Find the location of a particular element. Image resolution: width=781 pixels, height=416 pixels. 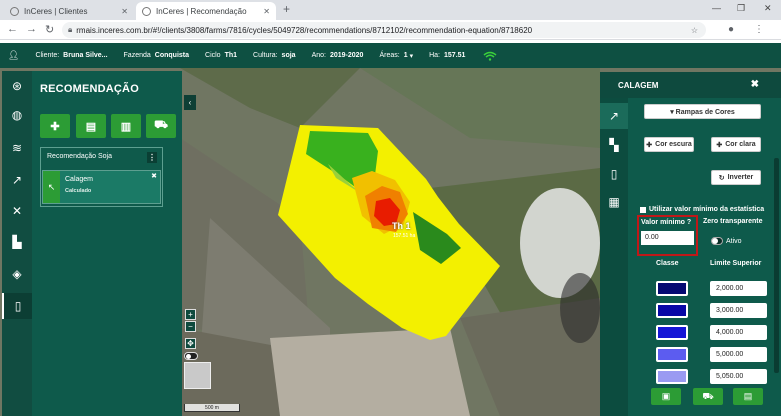

user-icon: 👤︎ is located at coordinates (13, 55).